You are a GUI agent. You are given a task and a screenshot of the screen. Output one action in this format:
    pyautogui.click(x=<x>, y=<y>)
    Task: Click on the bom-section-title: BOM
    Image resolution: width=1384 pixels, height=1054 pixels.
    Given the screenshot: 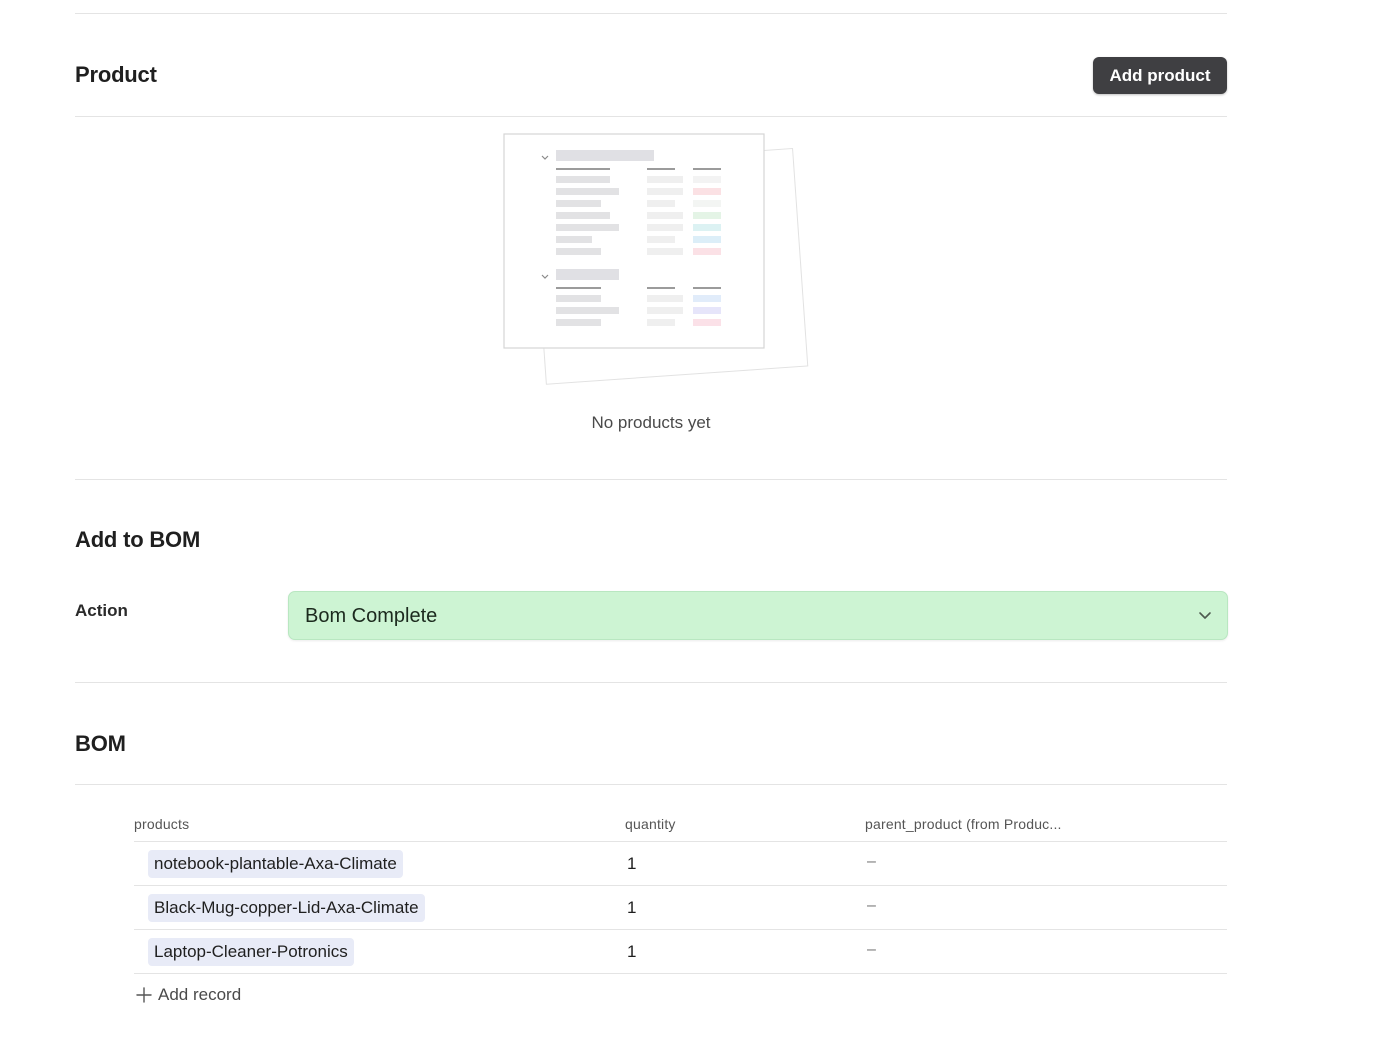 What is the action you would take?
    pyautogui.click(x=100, y=743)
    